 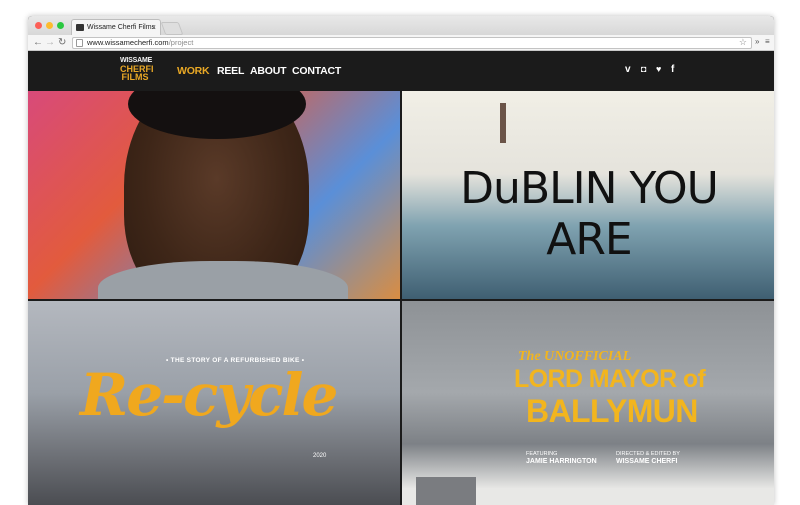 What do you see at coordinates (49, 25) in the screenshot?
I see `minimize-window-button` at bounding box center [49, 25].